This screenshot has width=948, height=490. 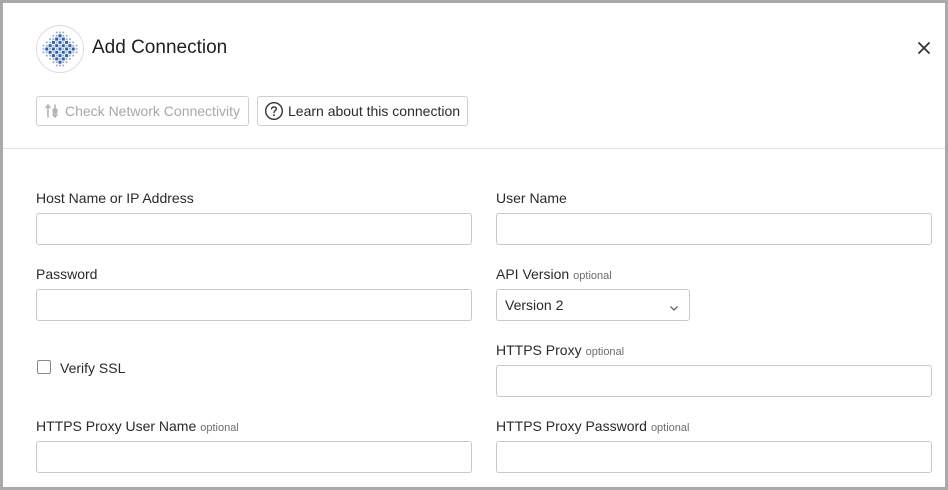 I want to click on check-network-connectivity-button: Check Network Connectivity, so click(x=142, y=111).